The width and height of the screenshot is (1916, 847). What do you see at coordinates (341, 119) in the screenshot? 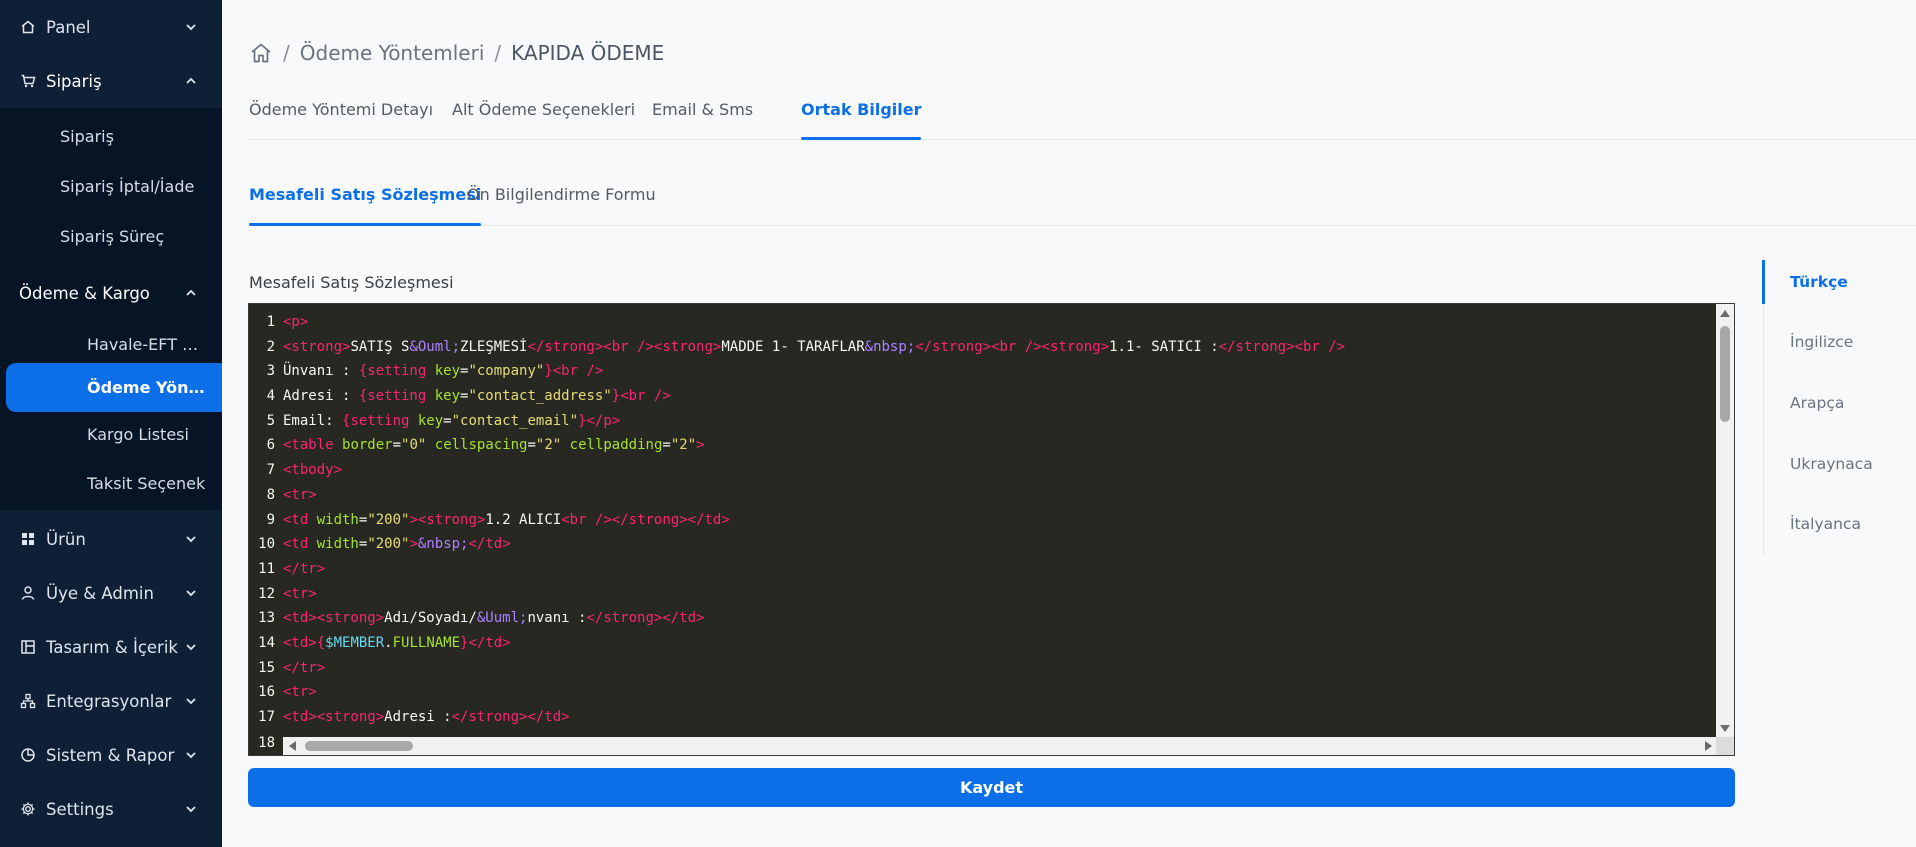
I see `tab-odeme-yontemi-detayi: Ödeme Yöntemi Detayı` at bounding box center [341, 119].